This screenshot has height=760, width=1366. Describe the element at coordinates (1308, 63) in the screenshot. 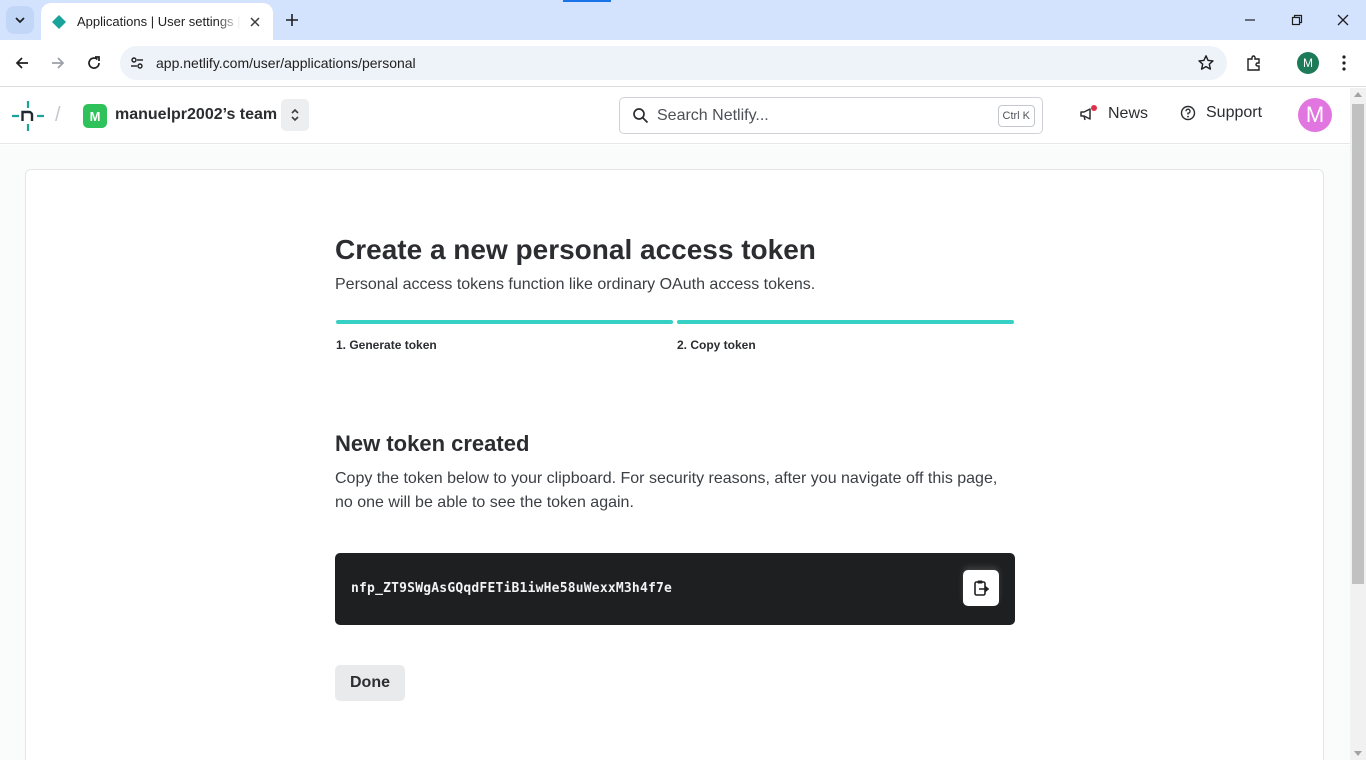

I see `browser-profile-avatar: M` at that location.